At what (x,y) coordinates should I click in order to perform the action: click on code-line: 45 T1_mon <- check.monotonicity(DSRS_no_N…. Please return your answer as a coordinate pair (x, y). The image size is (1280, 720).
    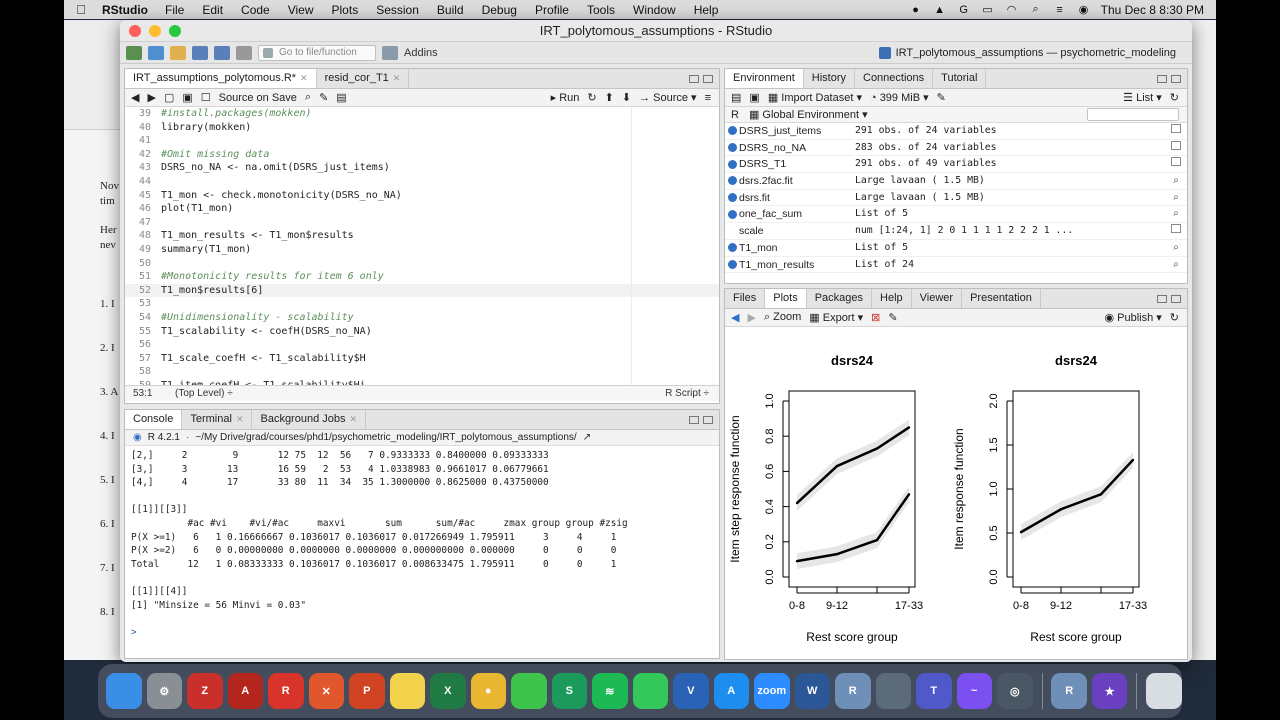
    Looking at the image, I should click on (422, 196).